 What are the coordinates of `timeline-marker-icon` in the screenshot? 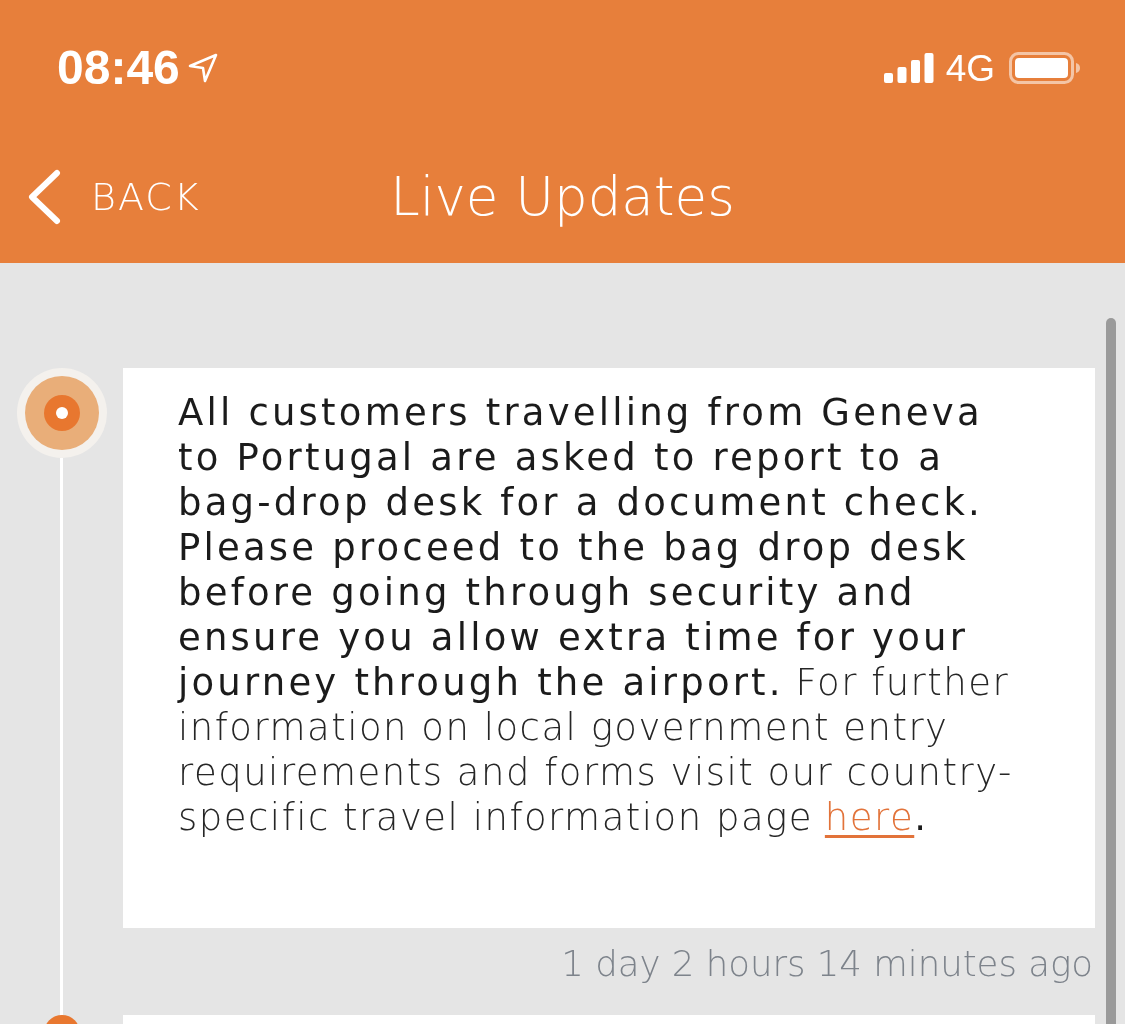 It's located at (61, 413).